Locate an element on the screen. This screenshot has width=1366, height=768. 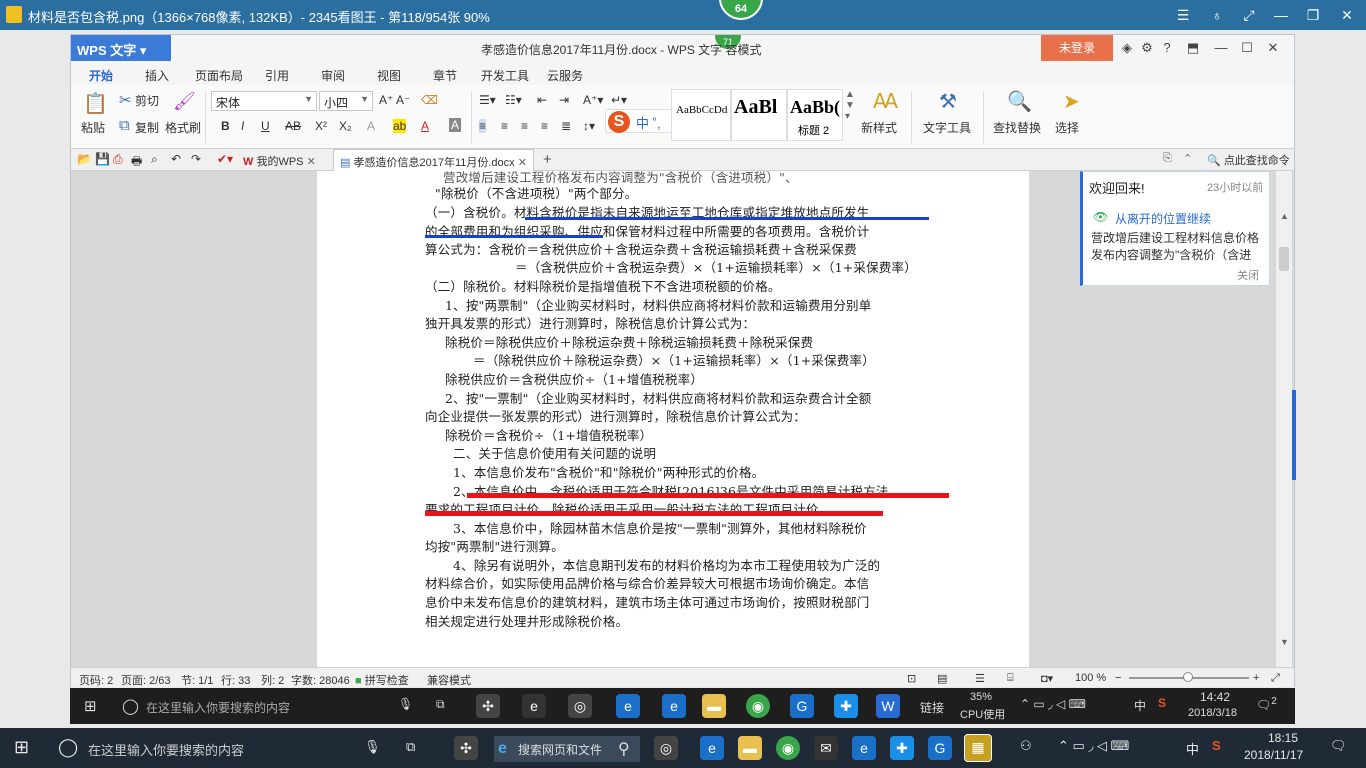
folder-icon: ▬ is located at coordinates (750, 748).